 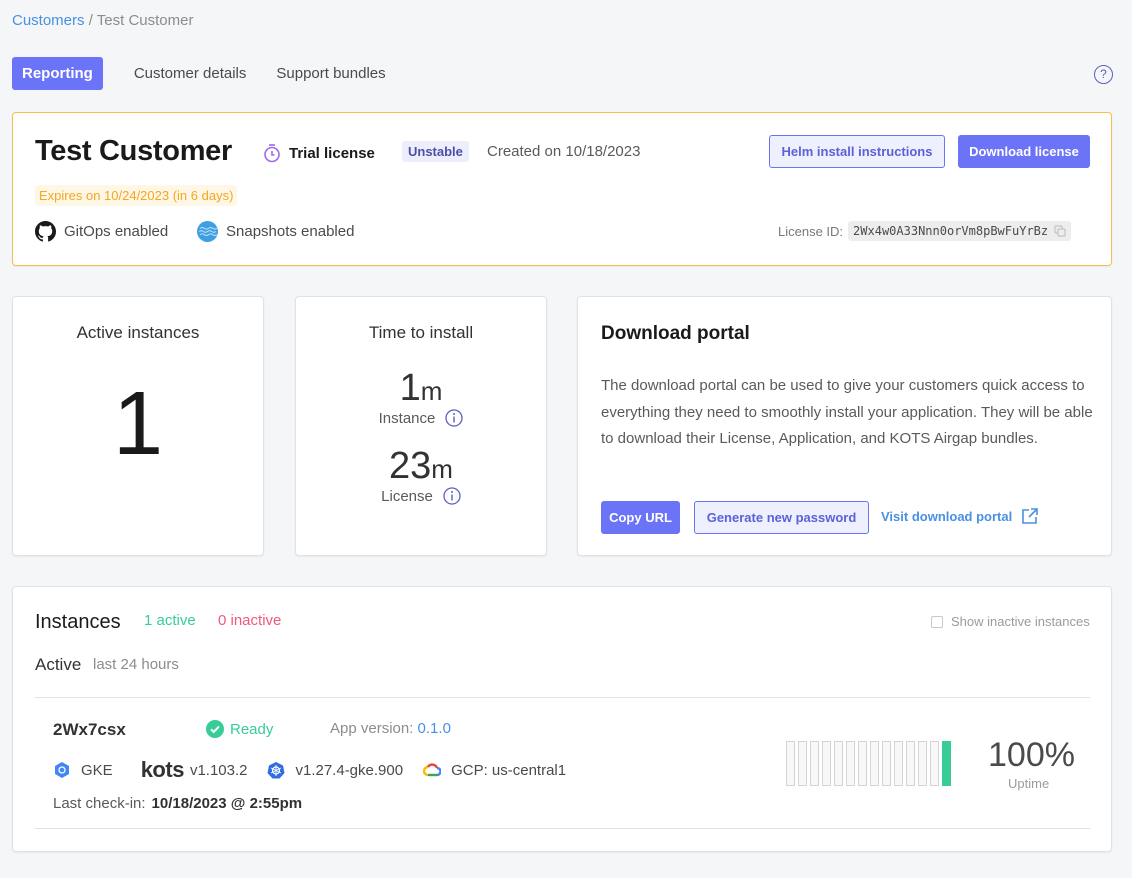 What do you see at coordinates (435, 151) in the screenshot?
I see `channel-badge: Unstable` at bounding box center [435, 151].